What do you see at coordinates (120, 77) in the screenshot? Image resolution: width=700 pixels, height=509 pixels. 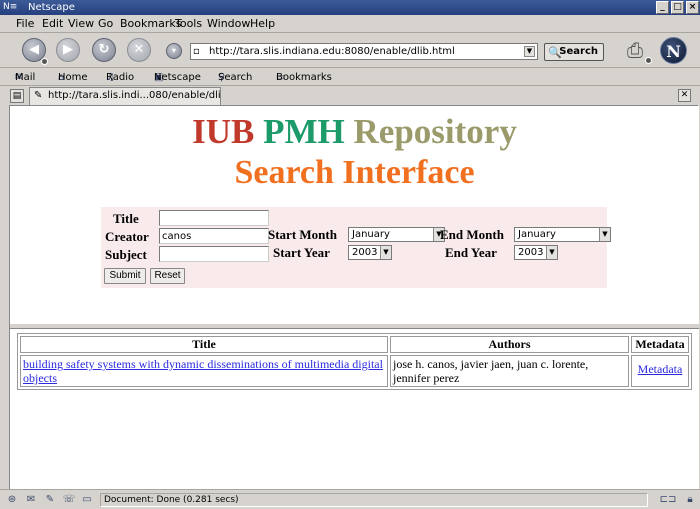 I see `radio-label: Radio` at bounding box center [120, 77].